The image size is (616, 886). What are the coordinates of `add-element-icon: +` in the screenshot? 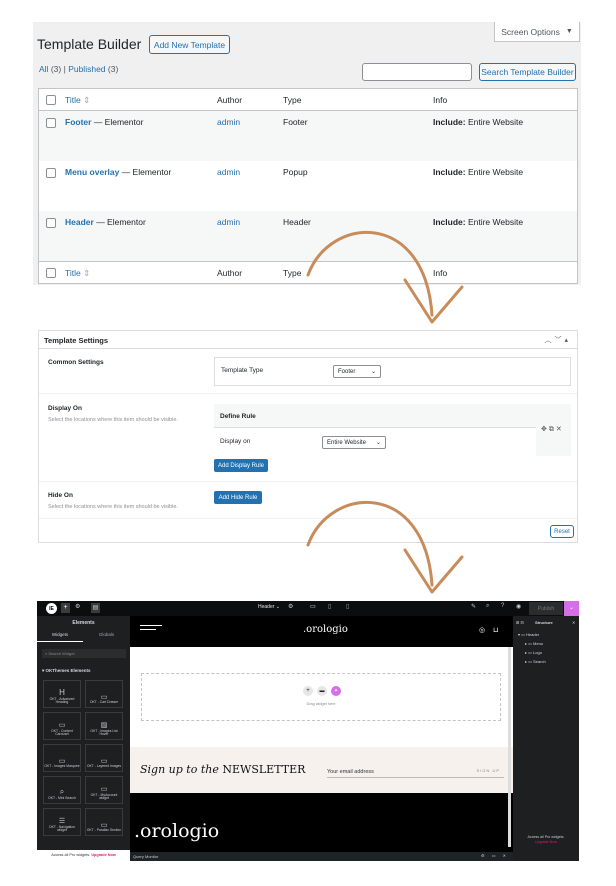 It's located at (65, 608).